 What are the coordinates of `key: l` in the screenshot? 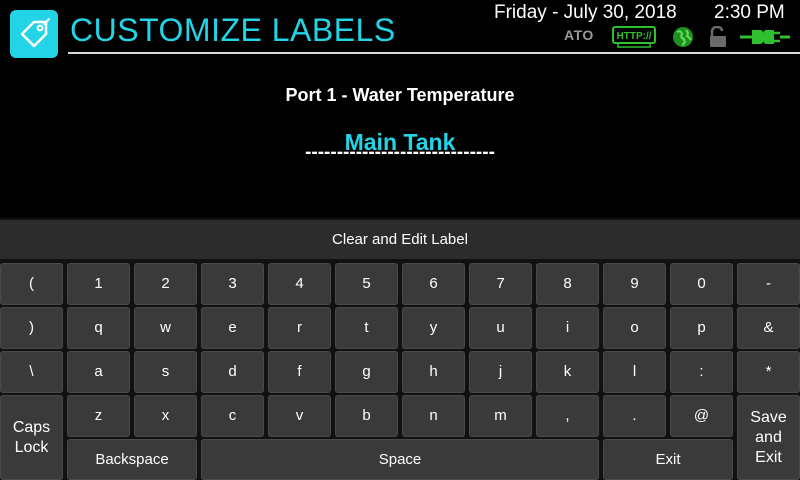 It's located at (634, 372).